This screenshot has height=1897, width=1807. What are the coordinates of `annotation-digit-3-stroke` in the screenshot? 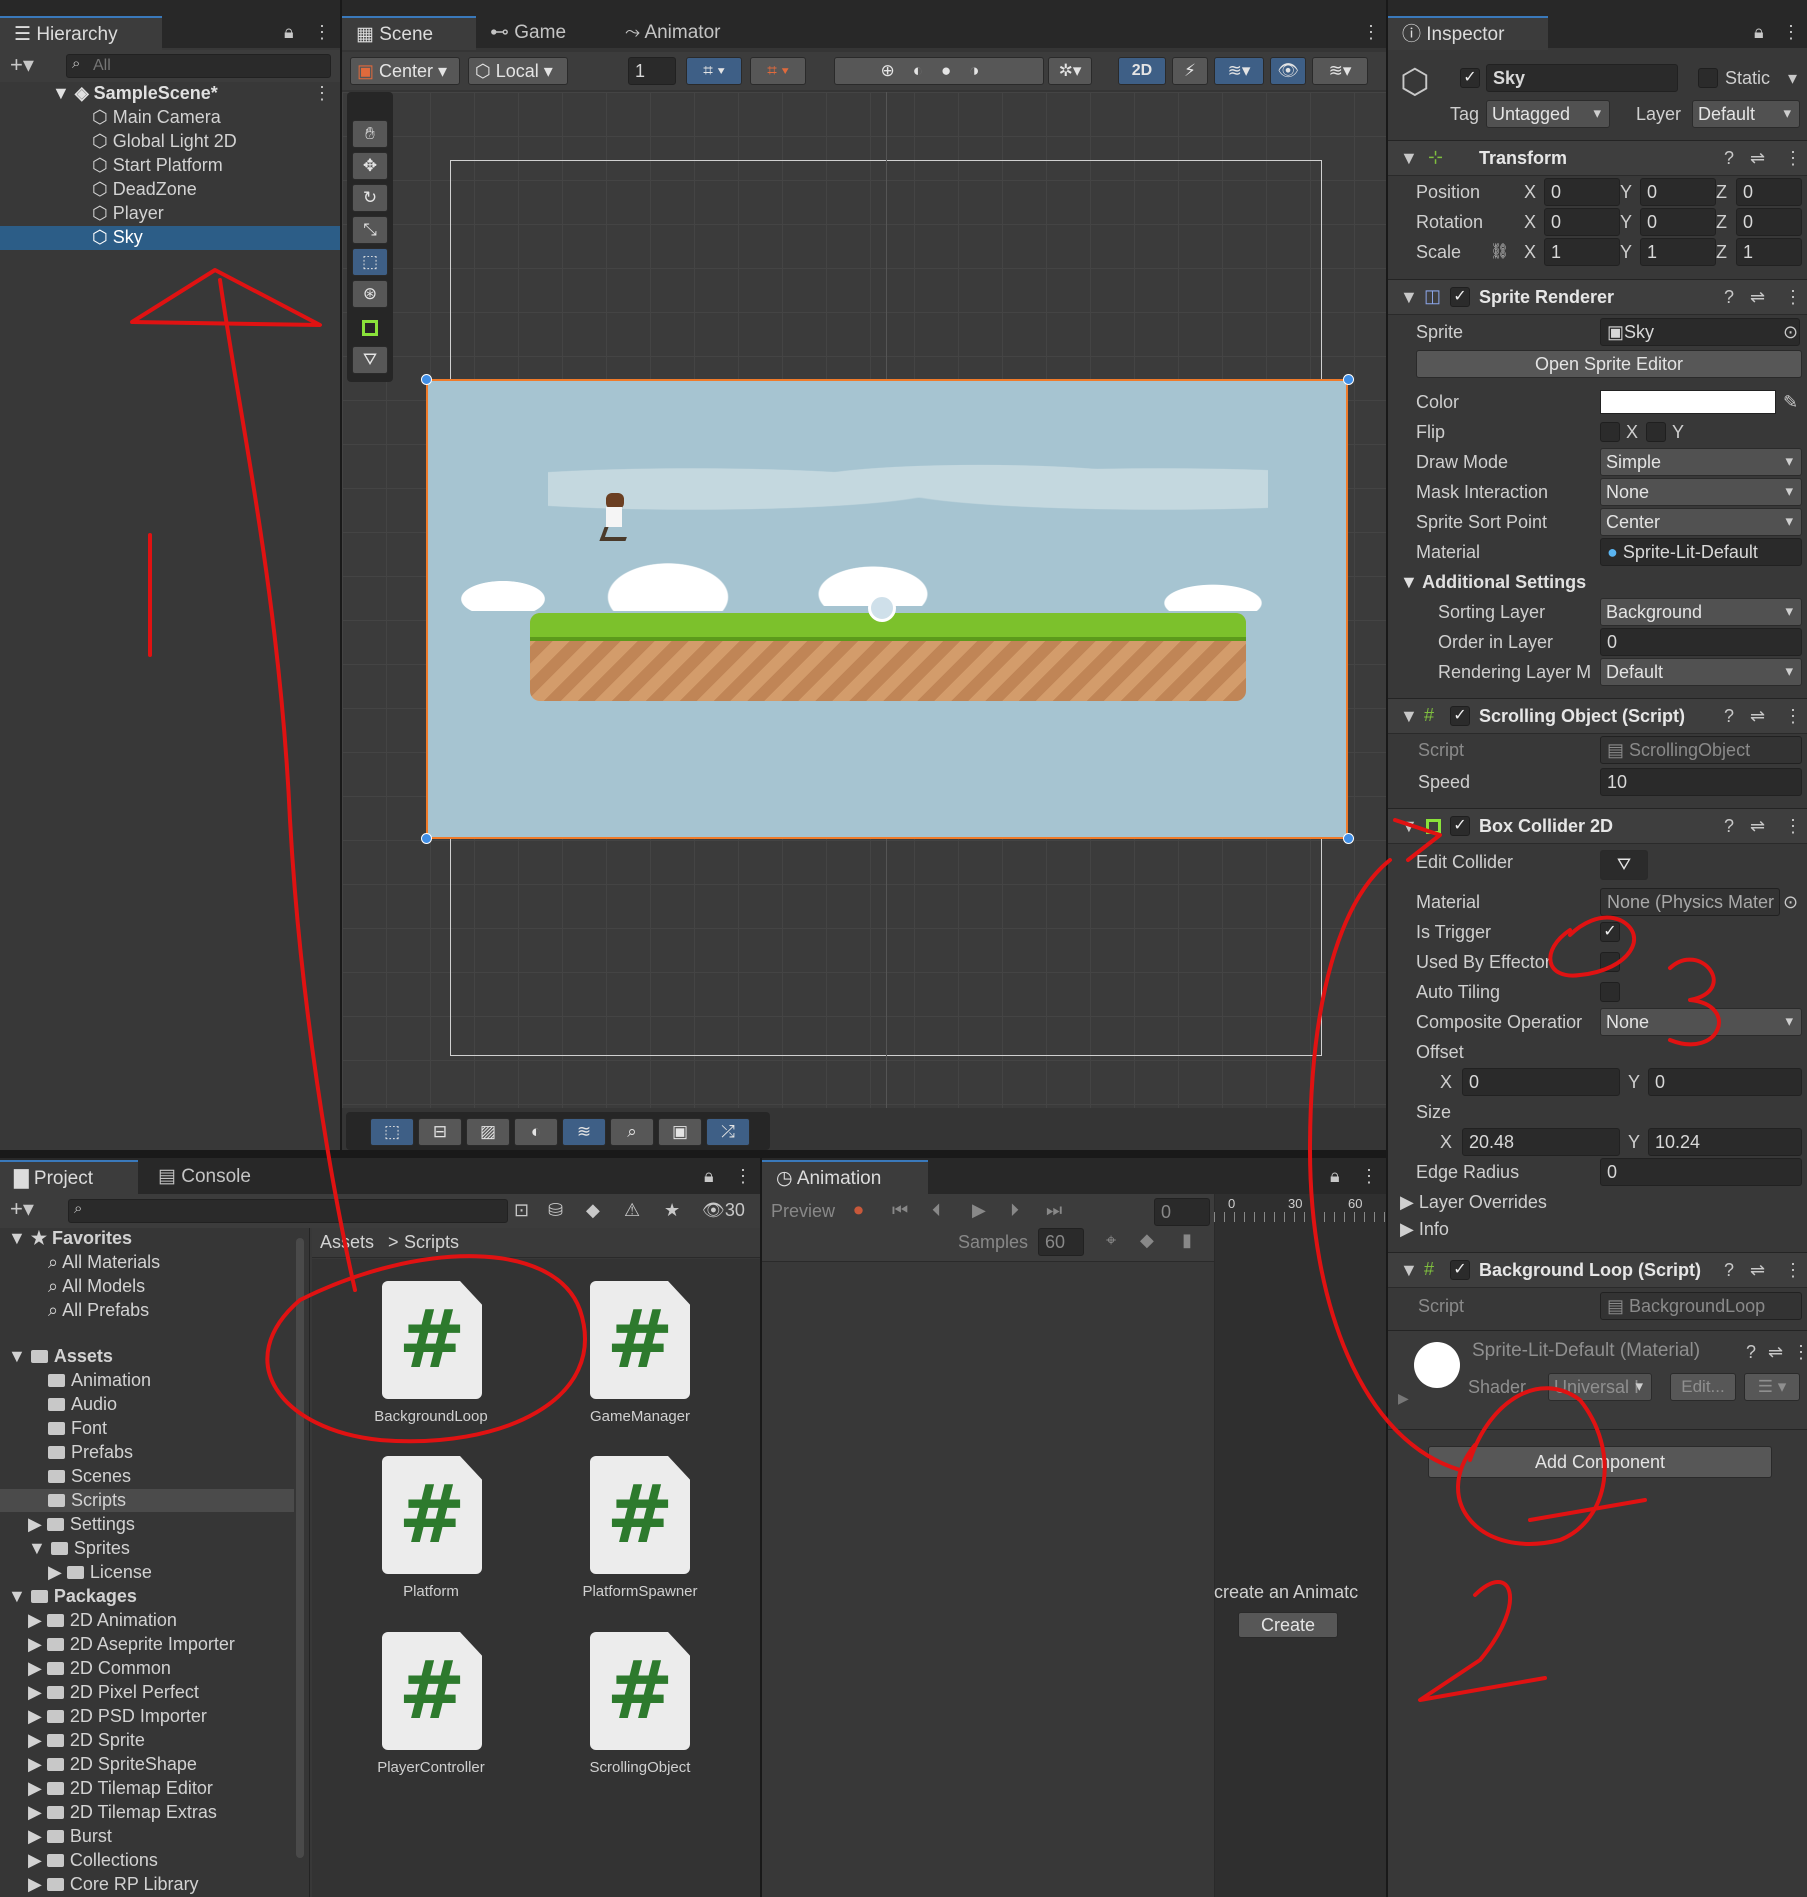 It's located at (1694, 1002).